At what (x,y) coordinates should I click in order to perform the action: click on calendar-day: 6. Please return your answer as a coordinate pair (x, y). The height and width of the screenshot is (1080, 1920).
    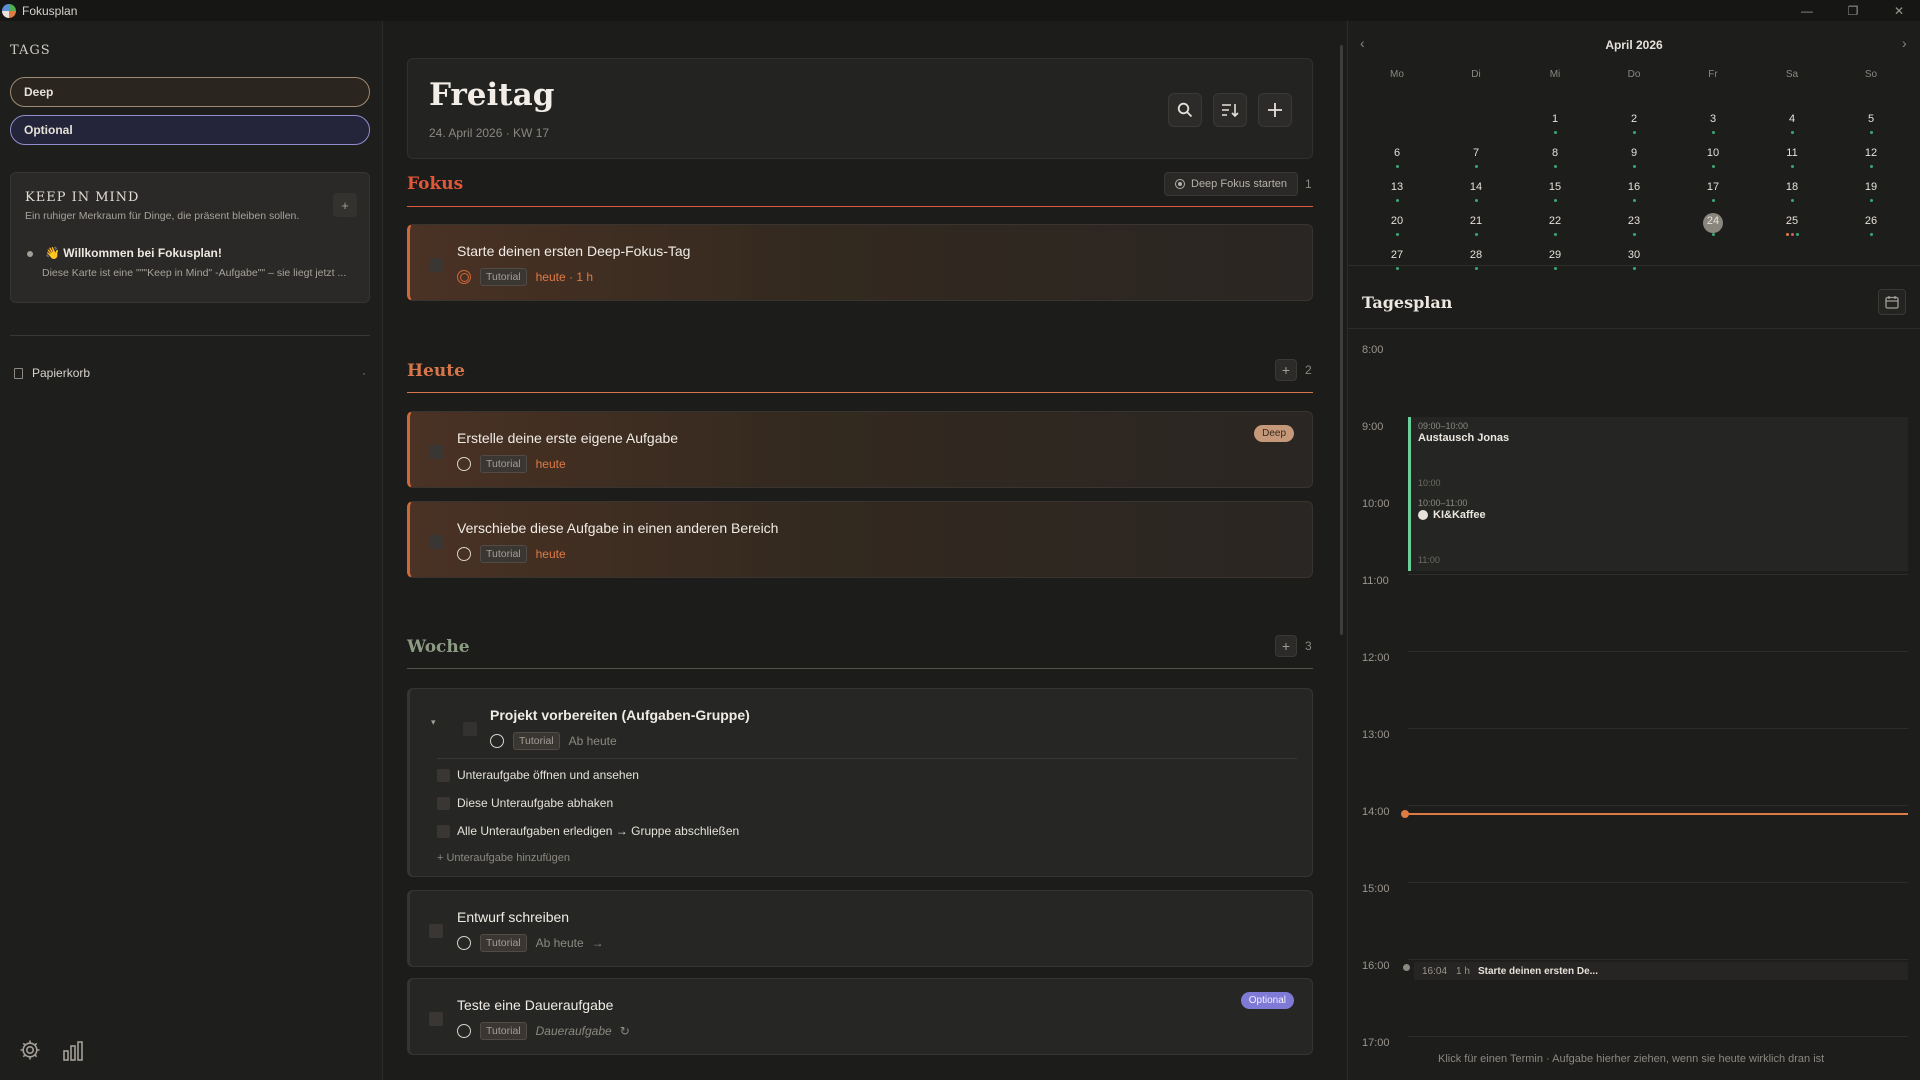
    Looking at the image, I should click on (1397, 153).